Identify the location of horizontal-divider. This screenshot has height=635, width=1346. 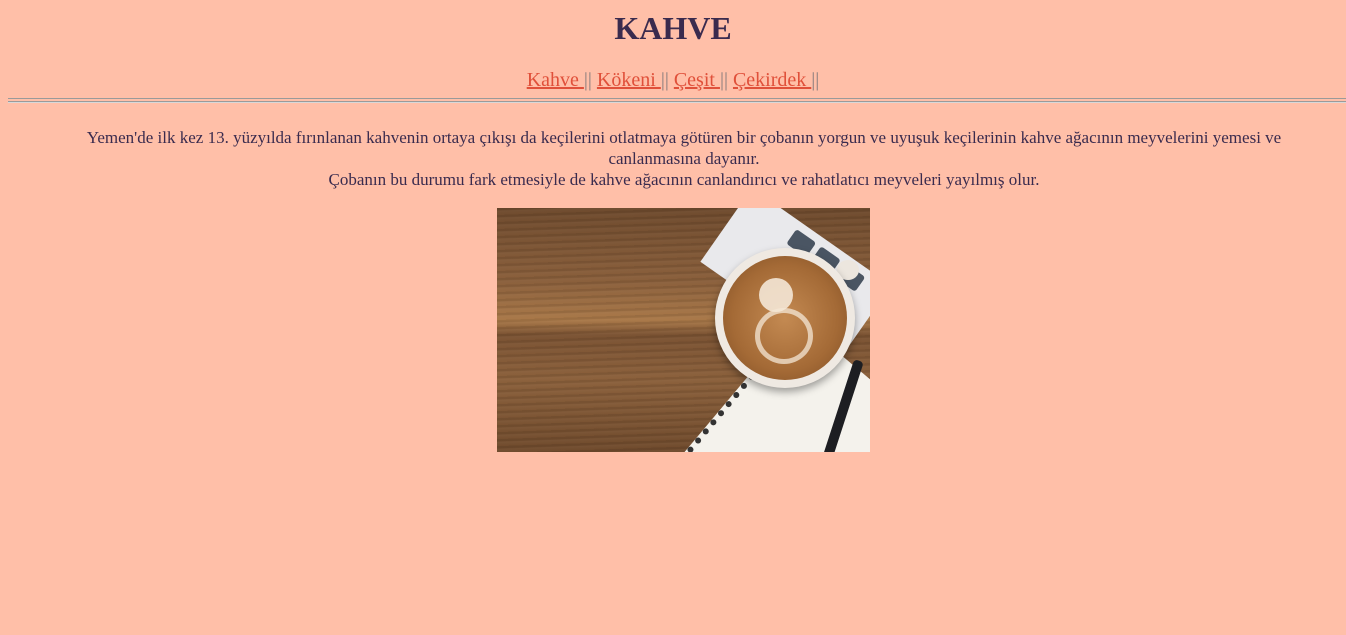
(677, 100).